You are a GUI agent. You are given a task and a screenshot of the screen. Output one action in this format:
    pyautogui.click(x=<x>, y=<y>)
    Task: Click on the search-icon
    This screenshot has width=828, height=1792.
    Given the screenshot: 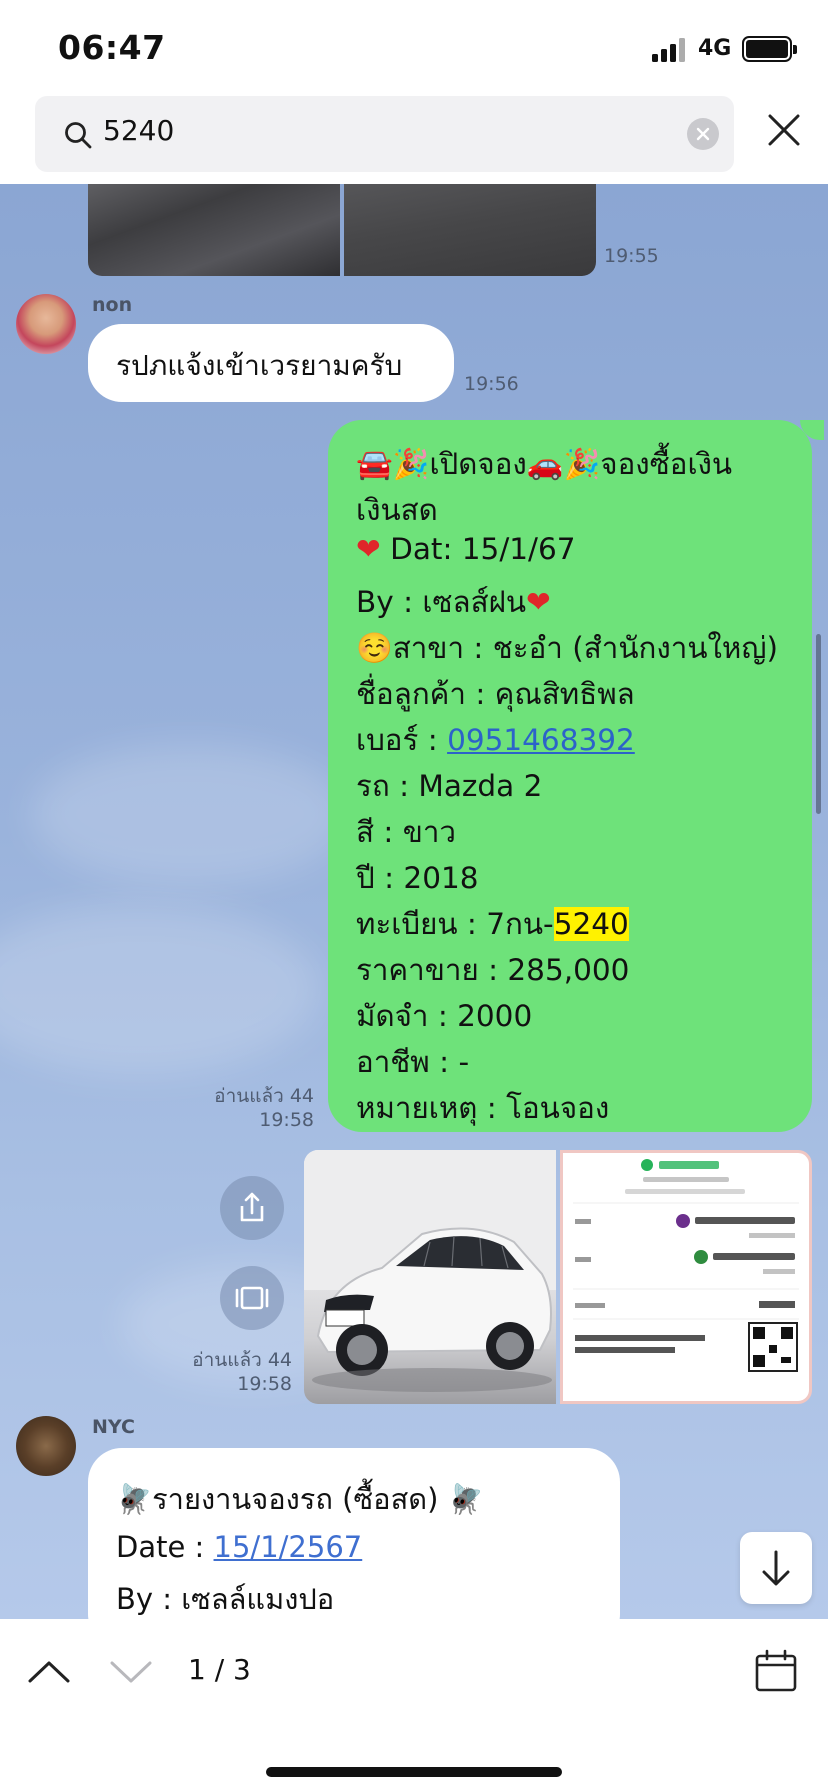 What is the action you would take?
    pyautogui.click(x=78, y=135)
    